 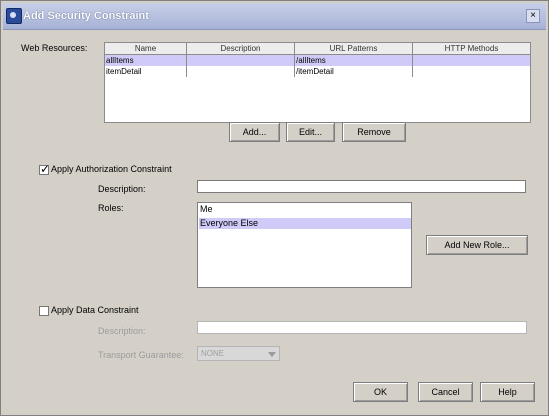 I want to click on cancel-button: Cancel, so click(x=445, y=392).